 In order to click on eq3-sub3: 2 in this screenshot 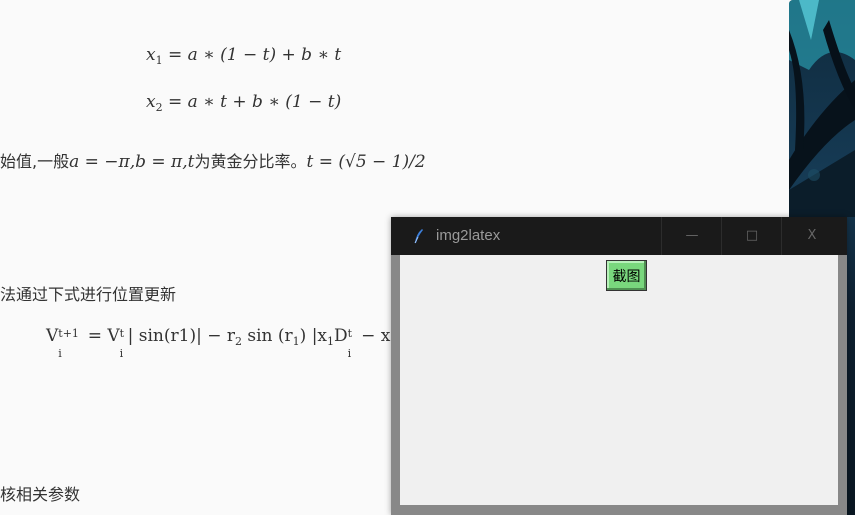, I will do `click(238, 341)`.